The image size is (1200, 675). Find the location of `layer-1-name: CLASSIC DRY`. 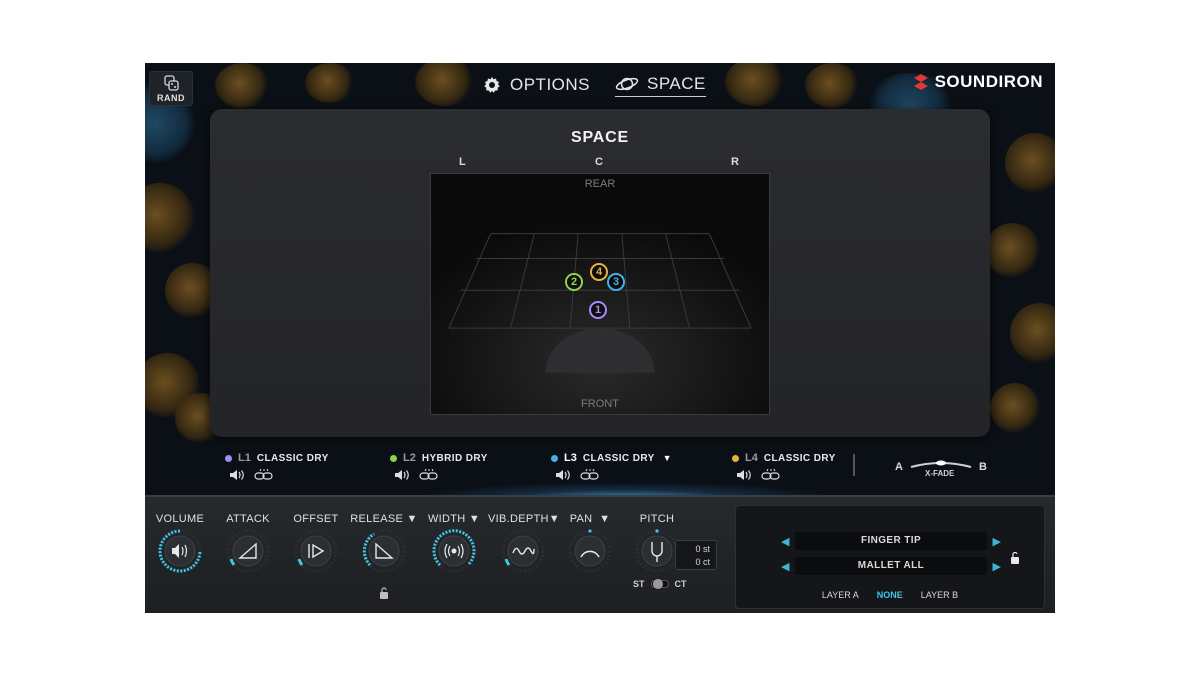

layer-1-name: CLASSIC DRY is located at coordinates (292, 458).